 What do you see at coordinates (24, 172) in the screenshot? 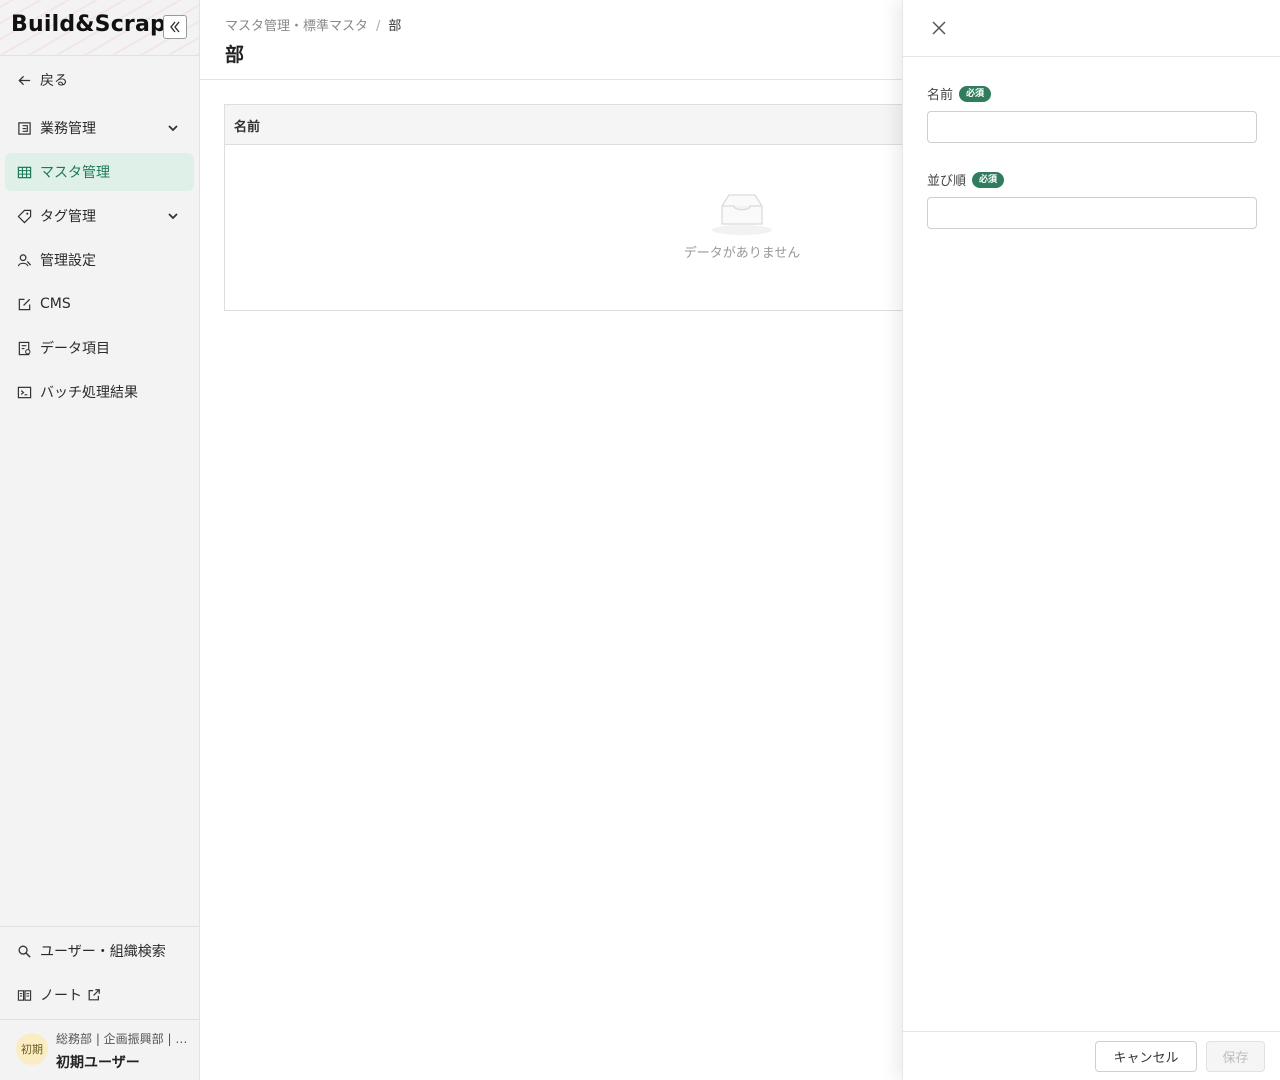
I see `table-icon` at bounding box center [24, 172].